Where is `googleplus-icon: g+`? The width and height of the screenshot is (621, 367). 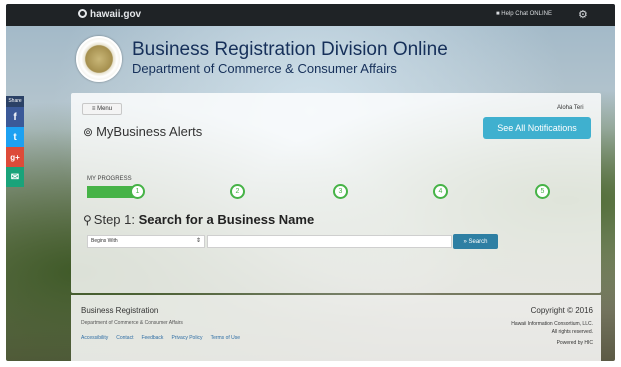
googleplus-icon: g+ is located at coordinates (15, 157).